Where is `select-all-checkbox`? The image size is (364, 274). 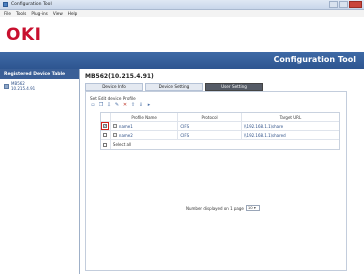 select-all-checkbox is located at coordinates (105, 144).